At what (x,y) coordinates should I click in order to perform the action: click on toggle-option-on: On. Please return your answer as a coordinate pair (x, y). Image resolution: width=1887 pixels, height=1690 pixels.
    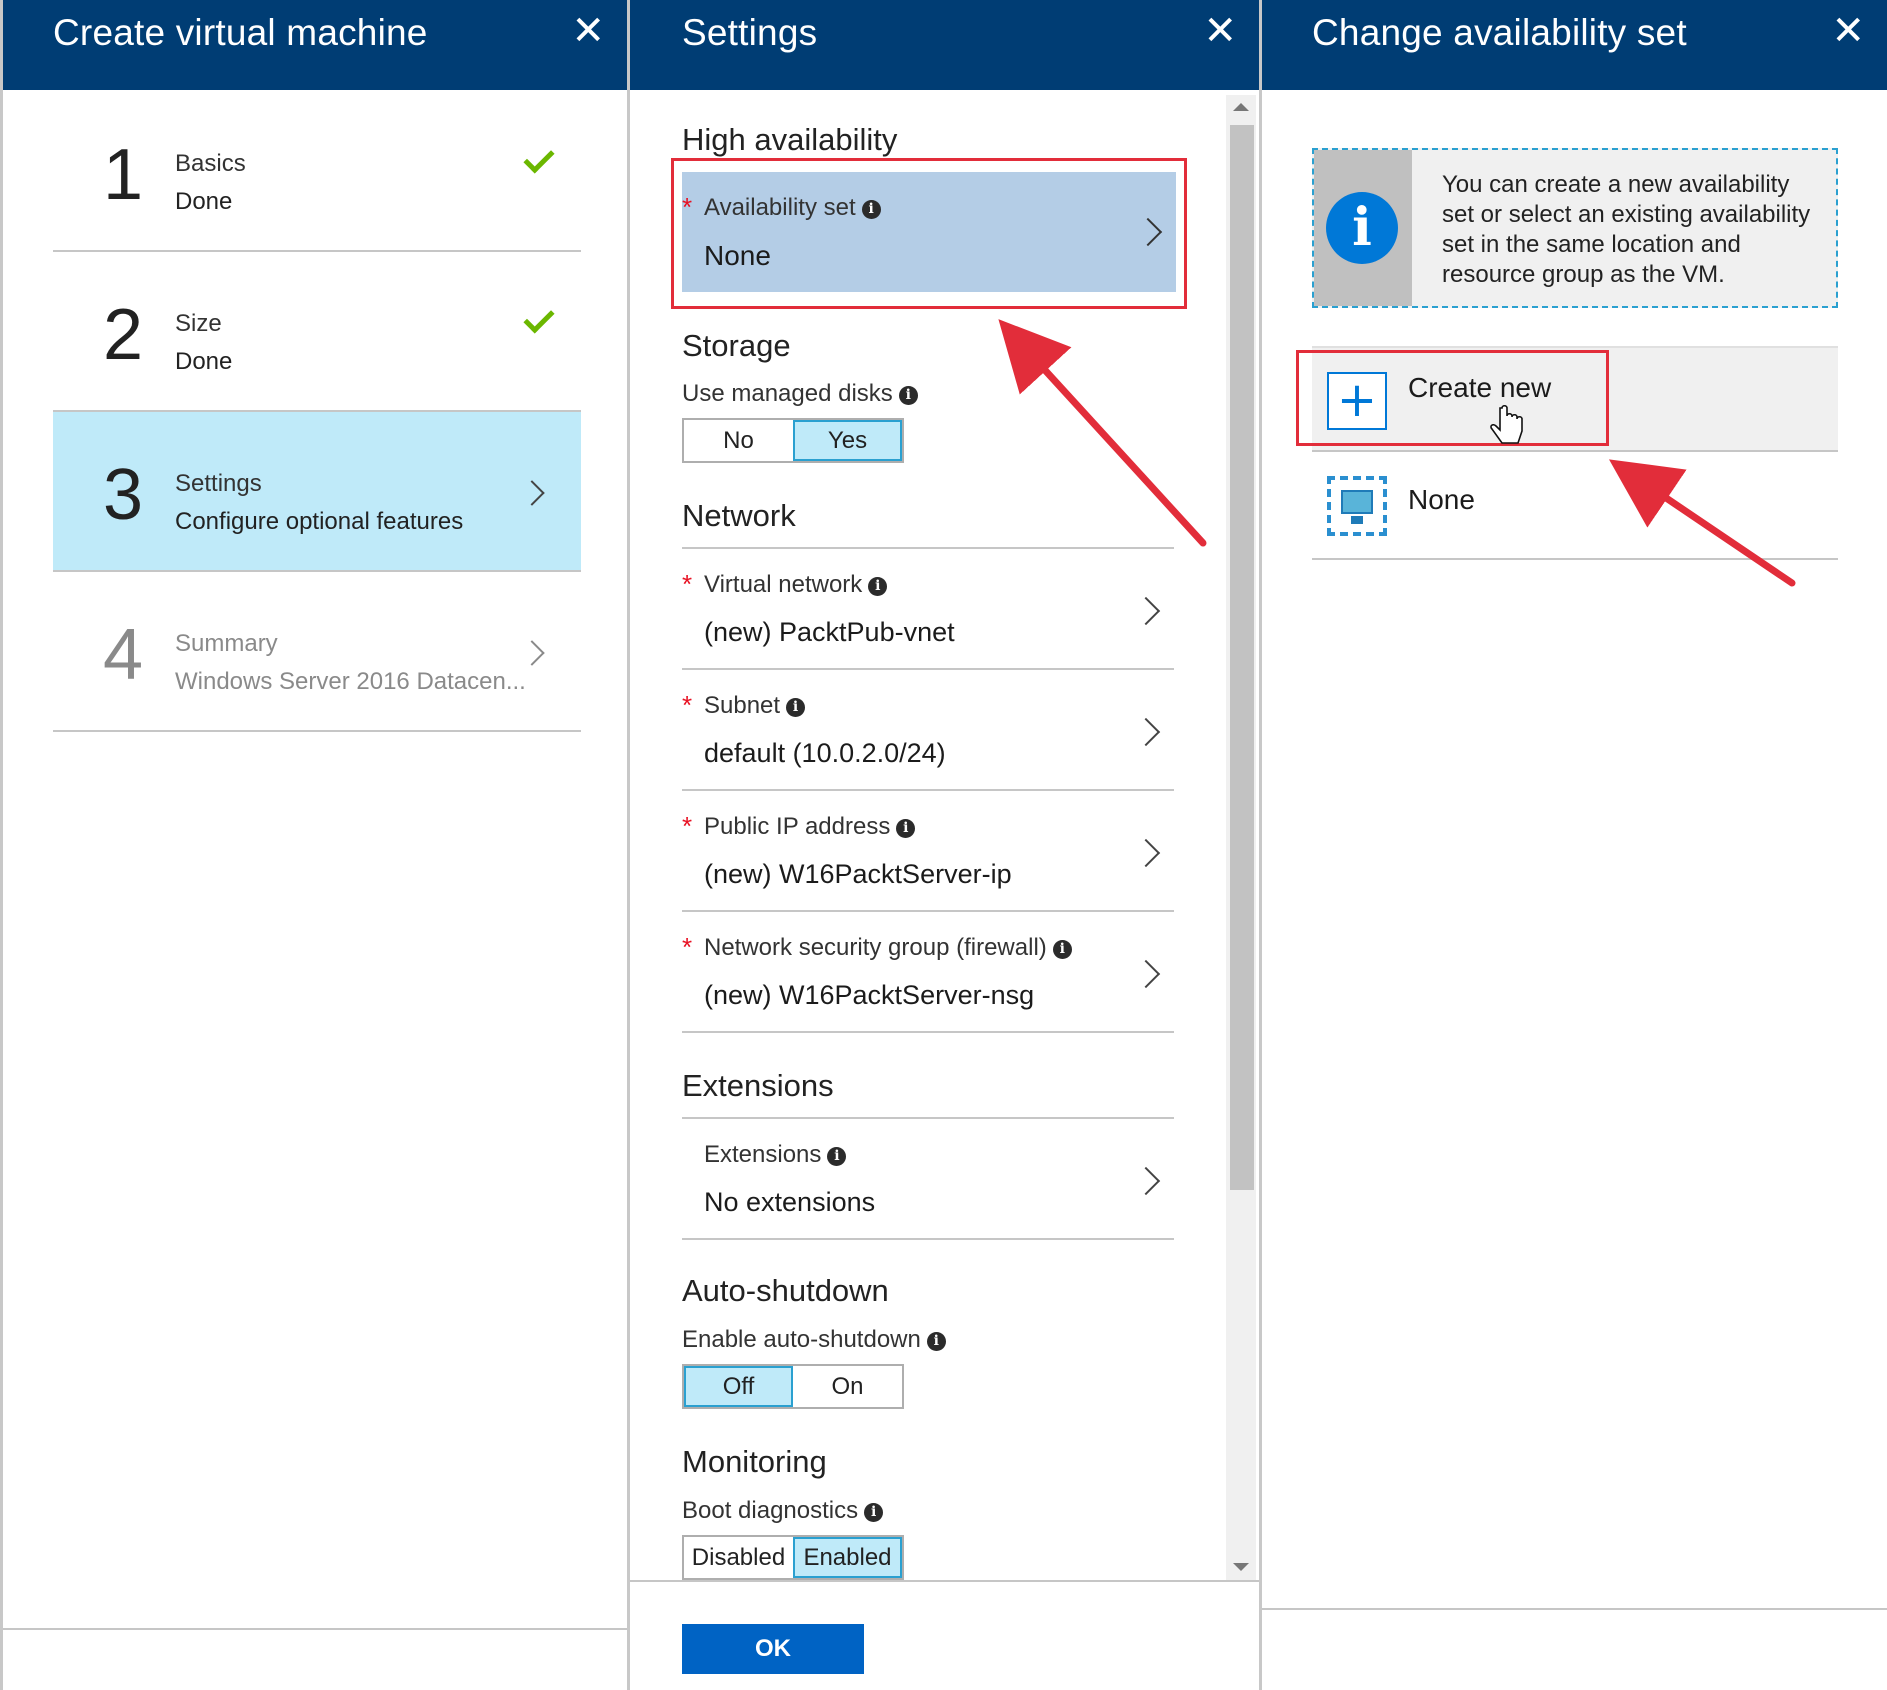
    Looking at the image, I should click on (847, 1386).